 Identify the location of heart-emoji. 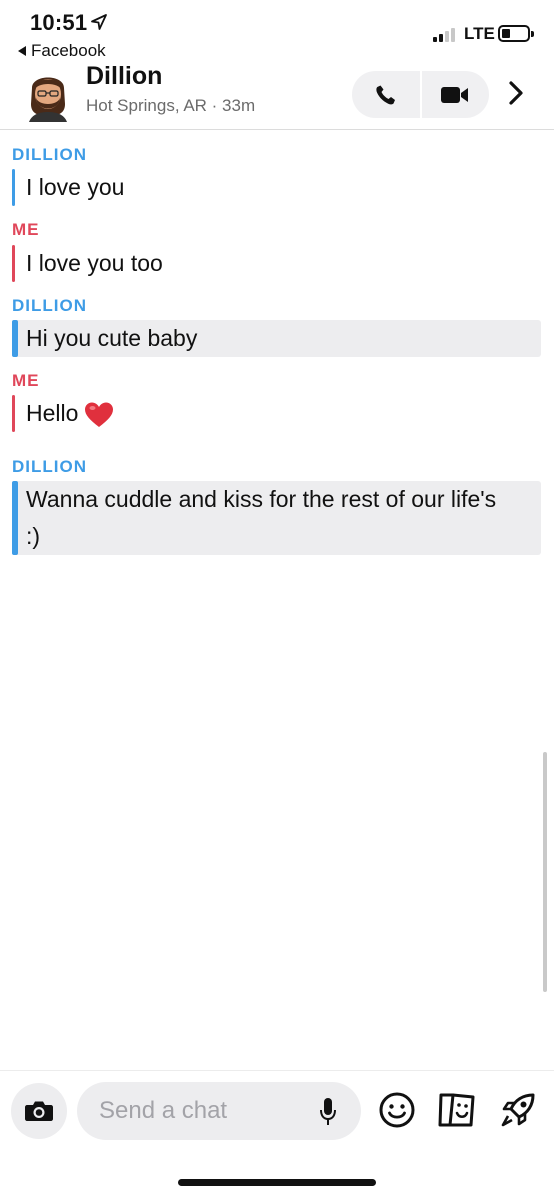
(99, 414).